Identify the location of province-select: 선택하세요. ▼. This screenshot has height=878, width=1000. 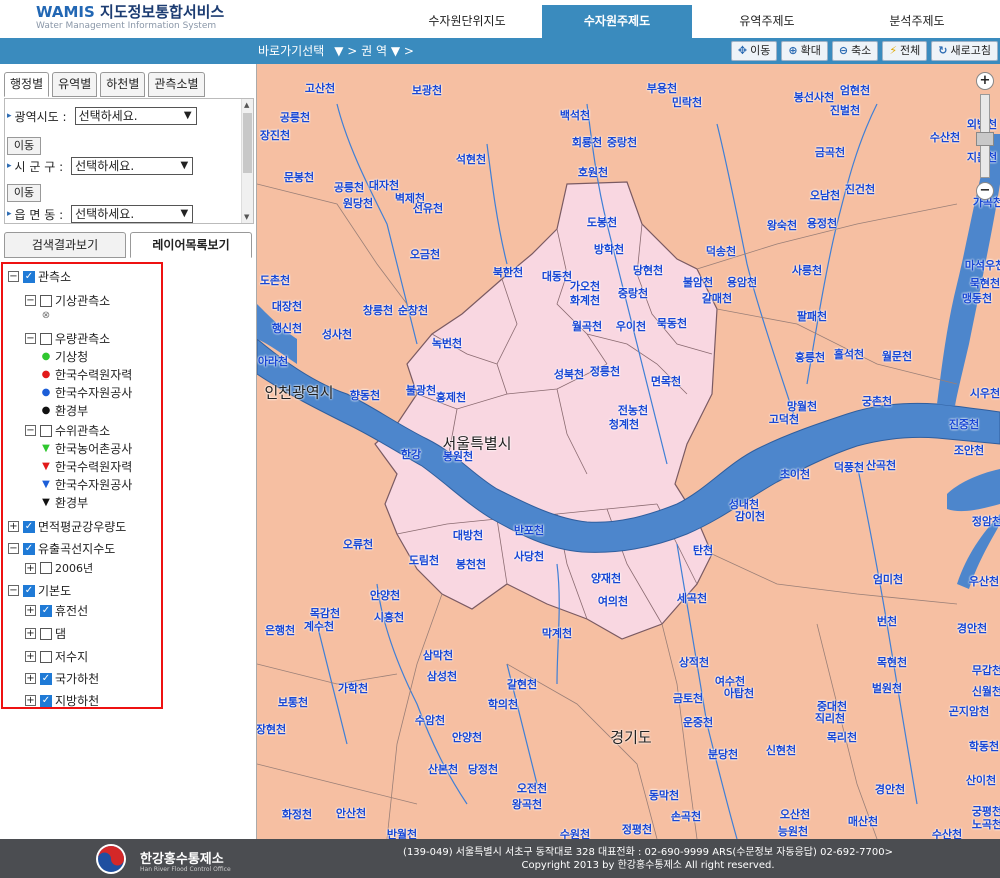
(135, 116).